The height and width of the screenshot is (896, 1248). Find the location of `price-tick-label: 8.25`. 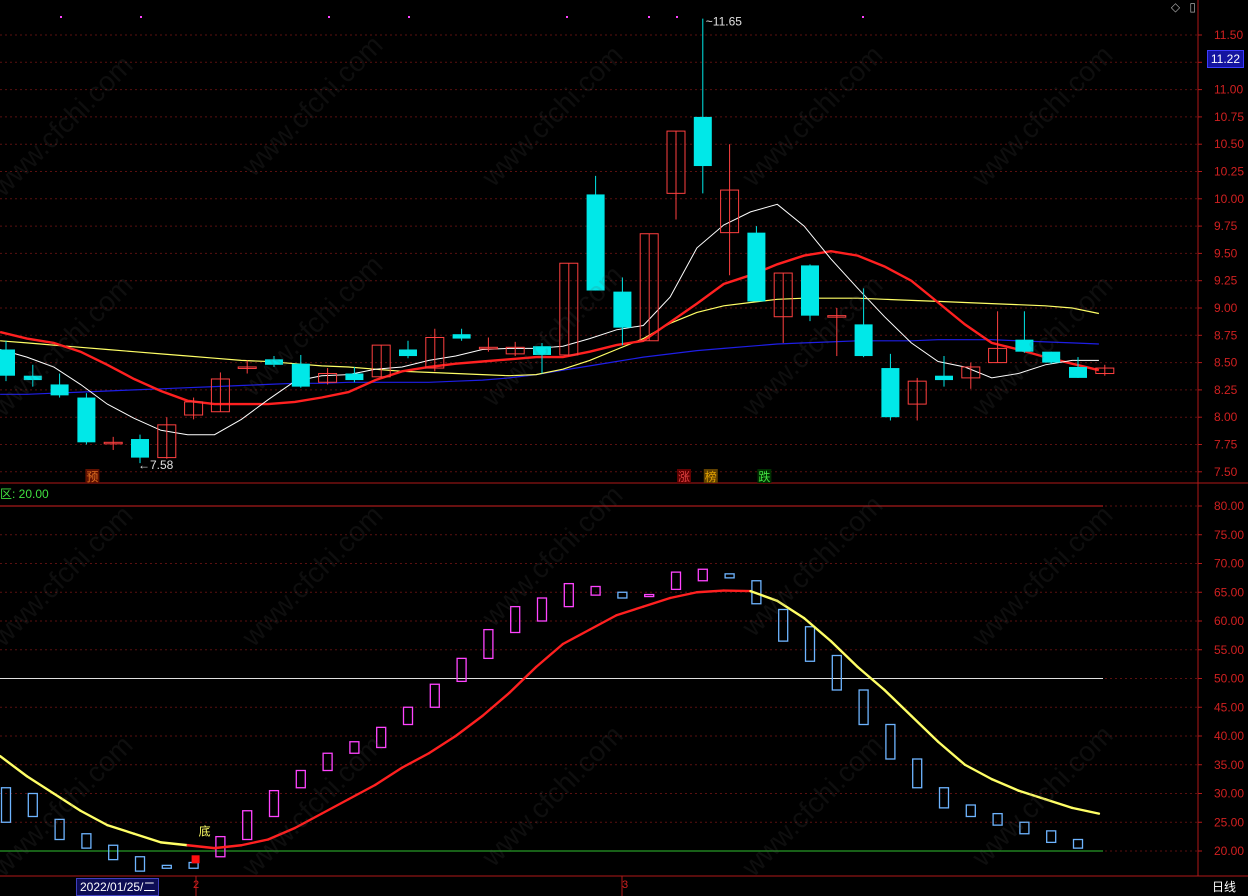

price-tick-label: 8.25 is located at coordinates (1226, 390).